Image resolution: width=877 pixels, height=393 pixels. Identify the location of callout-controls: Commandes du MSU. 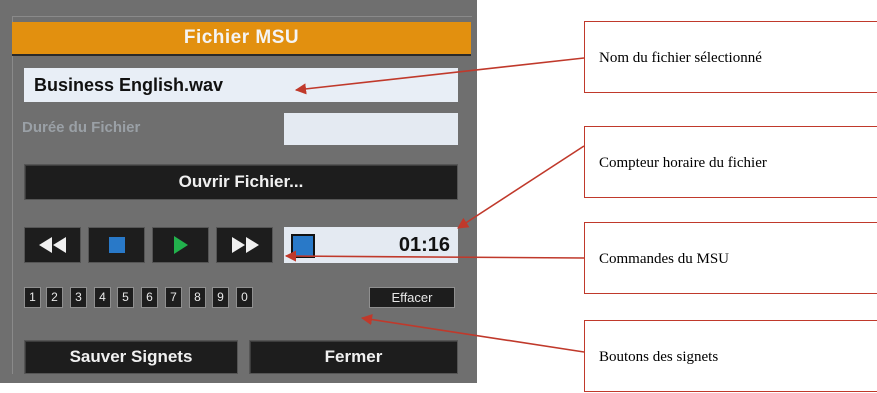
(730, 258).